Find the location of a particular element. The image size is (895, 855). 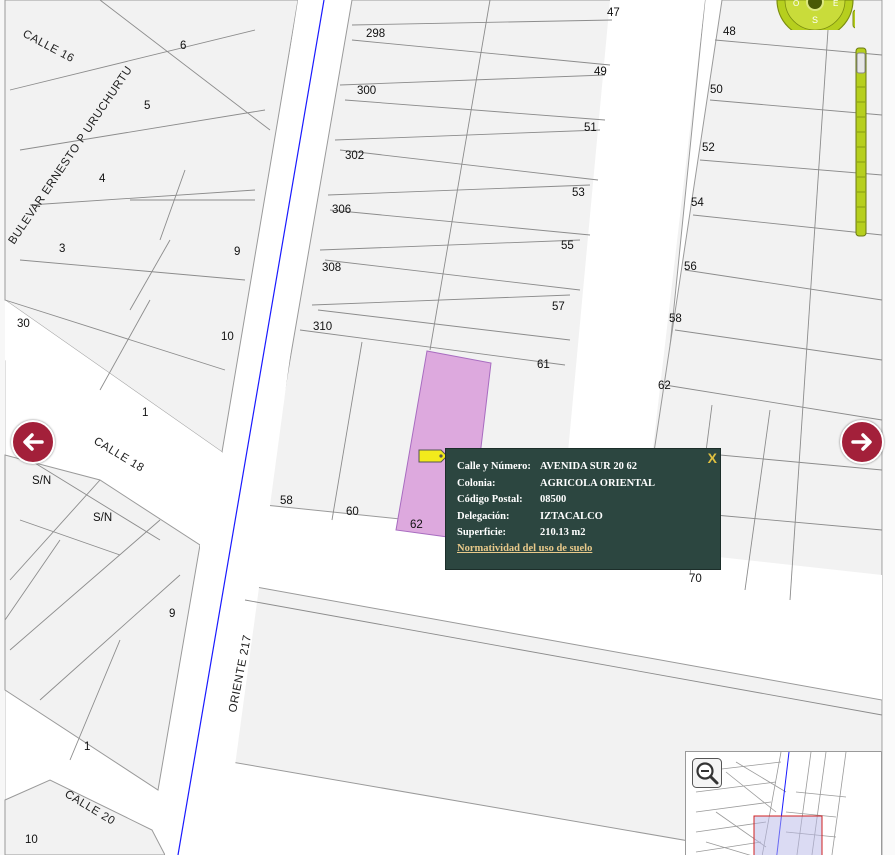

popup-key: Código Postal: is located at coordinates (490, 499).